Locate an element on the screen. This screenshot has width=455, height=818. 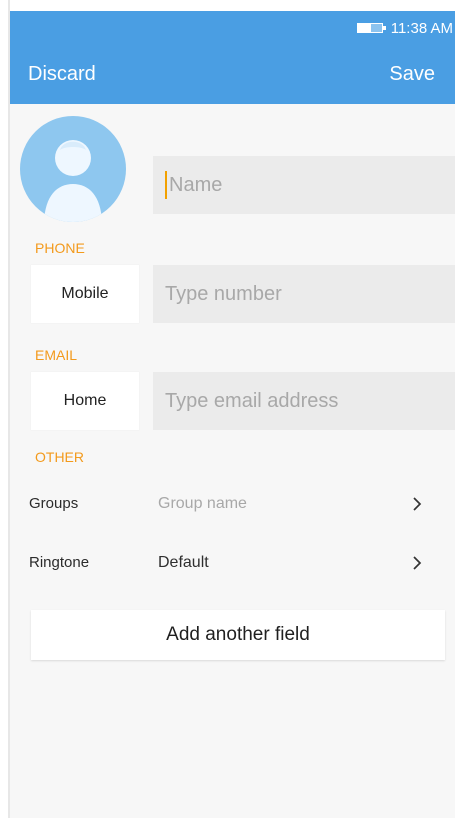
other-section-label: OTHER is located at coordinates (59, 457).